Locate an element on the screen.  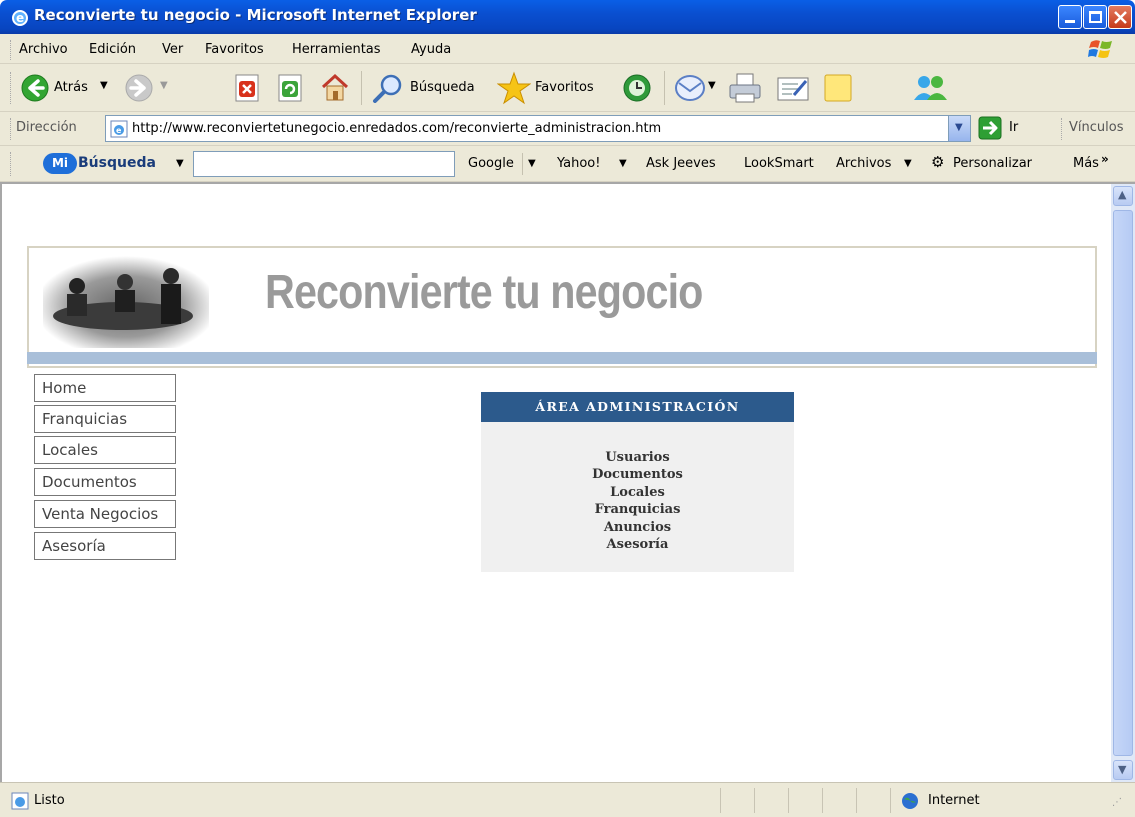
go-arrow-icon is located at coordinates (990, 128).